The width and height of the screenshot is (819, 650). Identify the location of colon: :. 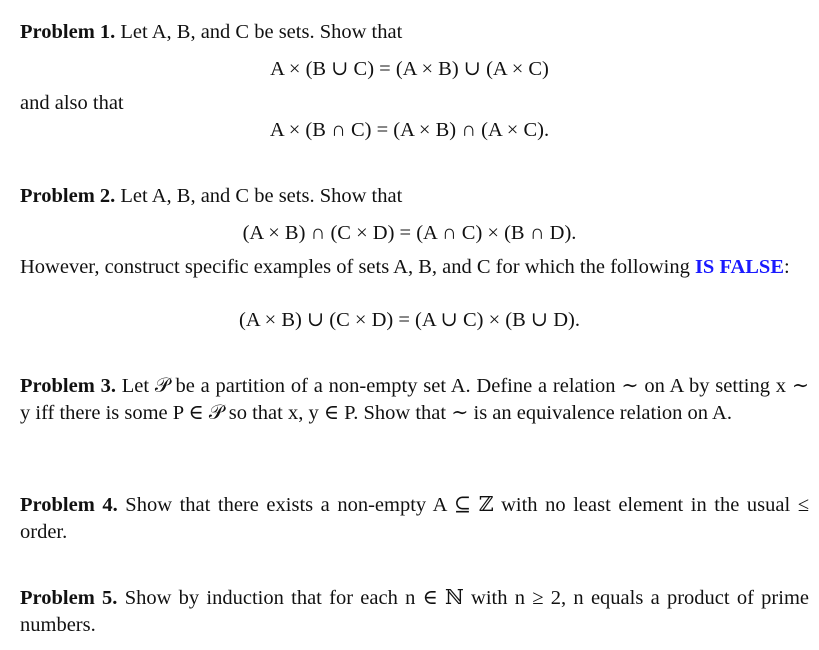
(787, 267).